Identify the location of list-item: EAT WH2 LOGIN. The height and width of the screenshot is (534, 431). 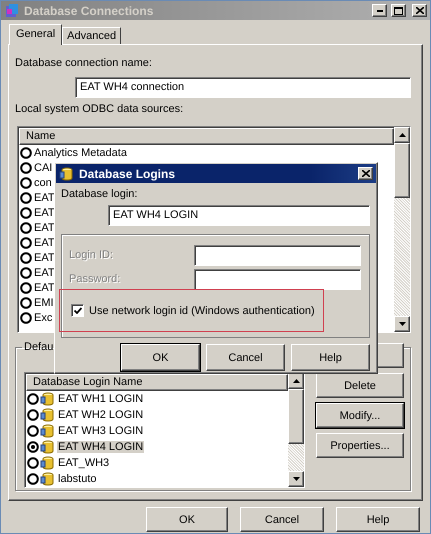
(100, 415).